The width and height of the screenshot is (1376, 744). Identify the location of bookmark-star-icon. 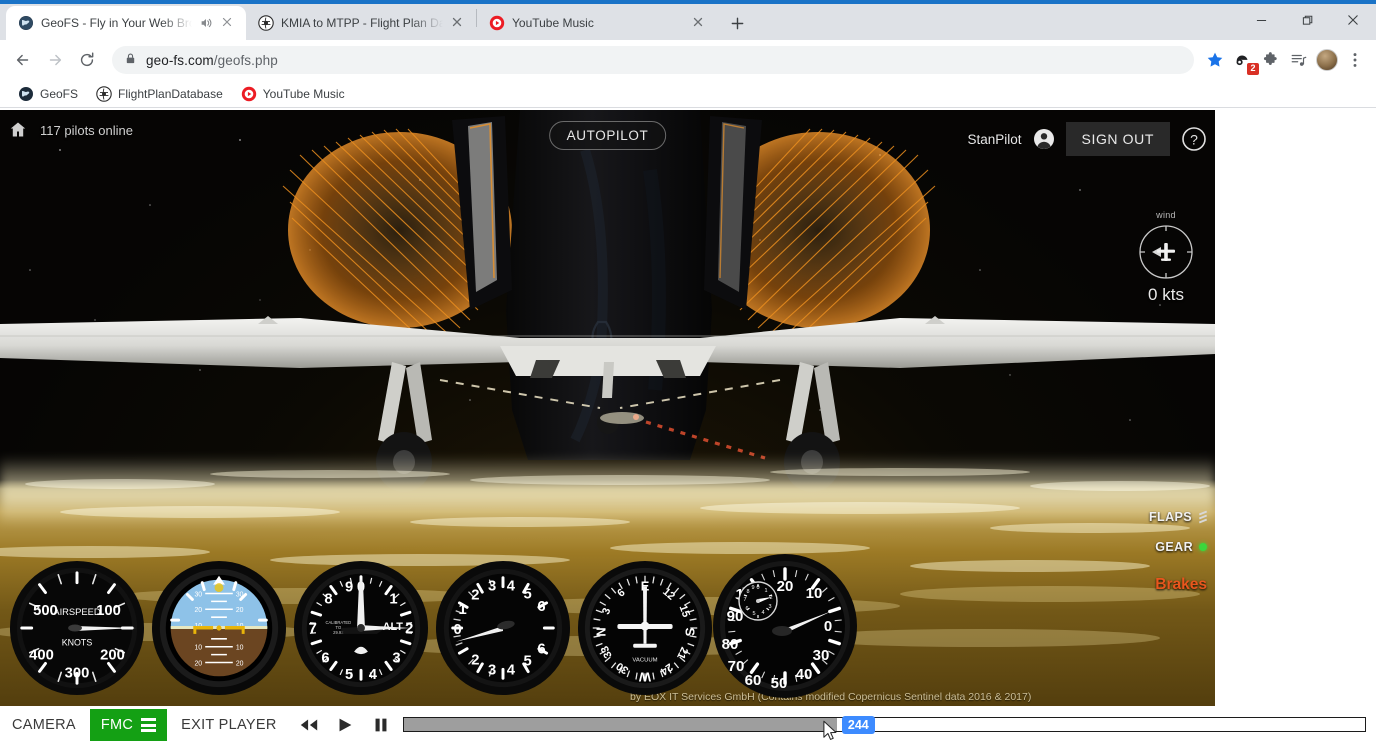
(1215, 60).